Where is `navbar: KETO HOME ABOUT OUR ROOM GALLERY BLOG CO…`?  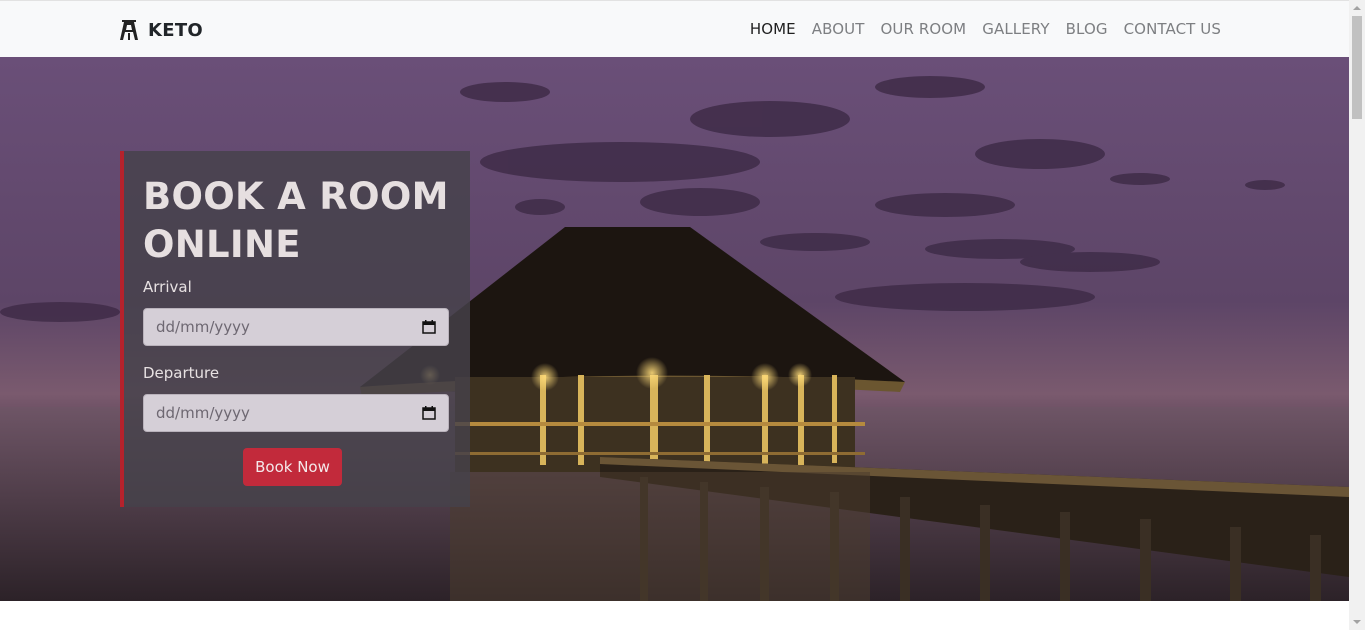
navbar: KETO HOME ABOUT OUR ROOM GALLERY BLOG CO… is located at coordinates (674, 28).